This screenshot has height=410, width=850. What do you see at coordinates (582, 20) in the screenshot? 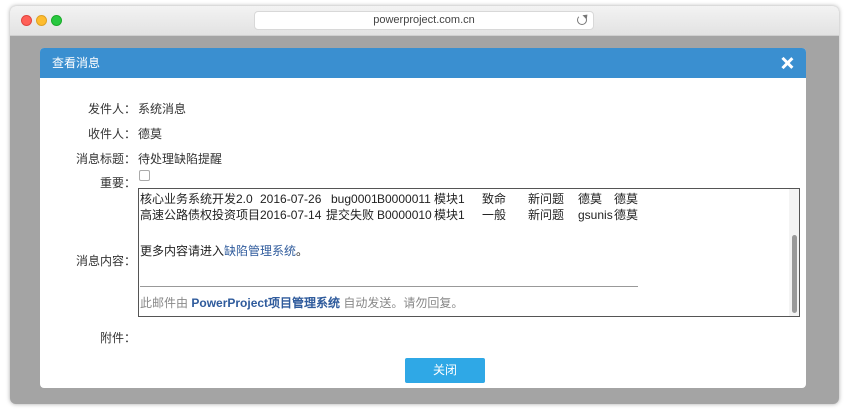
I see `reload-icon` at bounding box center [582, 20].